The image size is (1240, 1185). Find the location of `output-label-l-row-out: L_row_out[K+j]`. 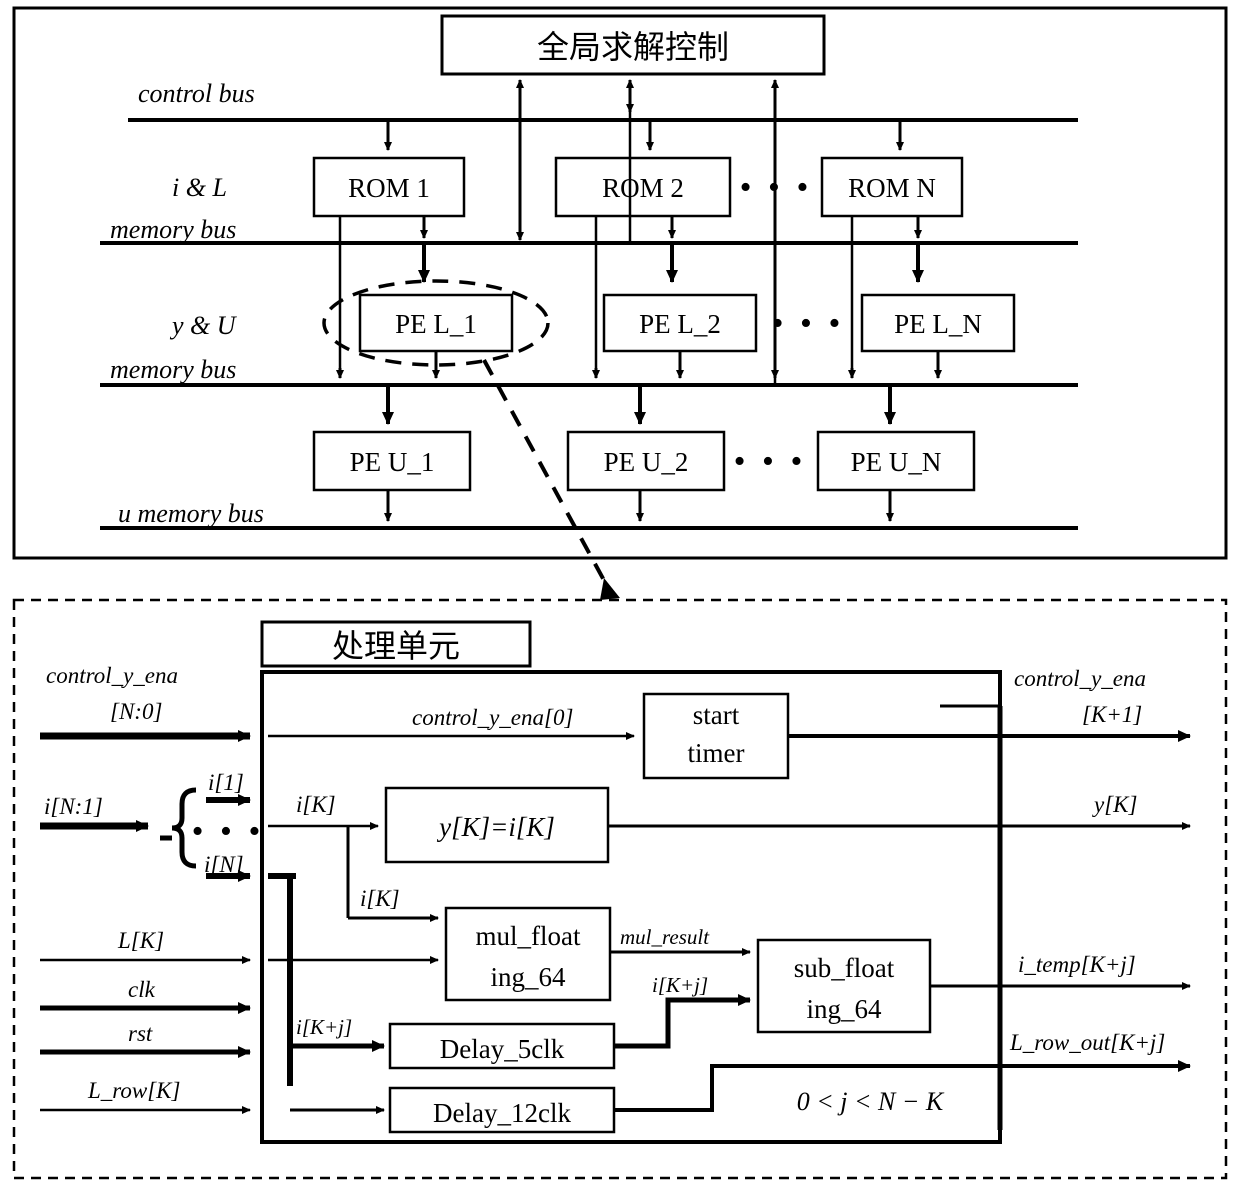

output-label-l-row-out: L_row_out[K+j] is located at coordinates (1087, 1042).